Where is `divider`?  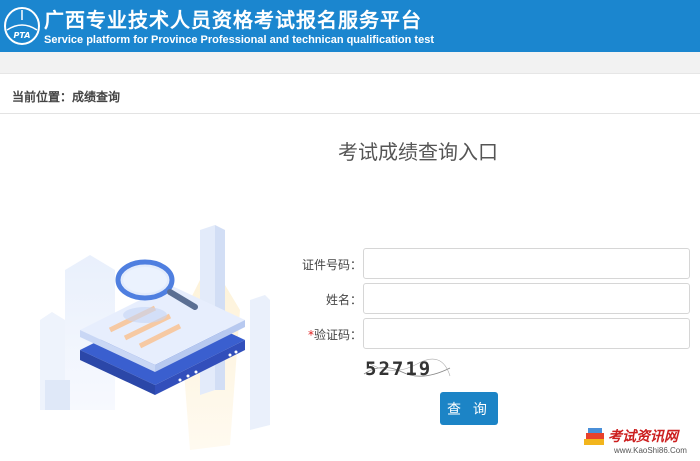
divider is located at coordinates (350, 113).